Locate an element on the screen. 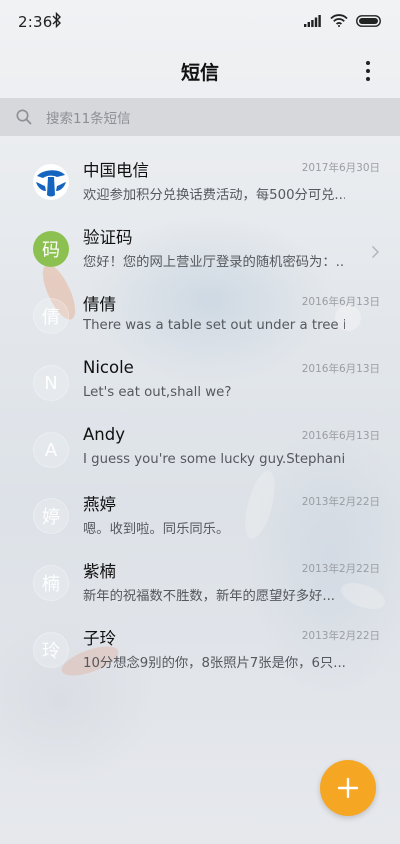 The width and height of the screenshot is (400, 844). conversation-row: 婷 燕婷 2013年2月22日 嗯。收到啦。同乐同乐。 is located at coordinates (200, 521).